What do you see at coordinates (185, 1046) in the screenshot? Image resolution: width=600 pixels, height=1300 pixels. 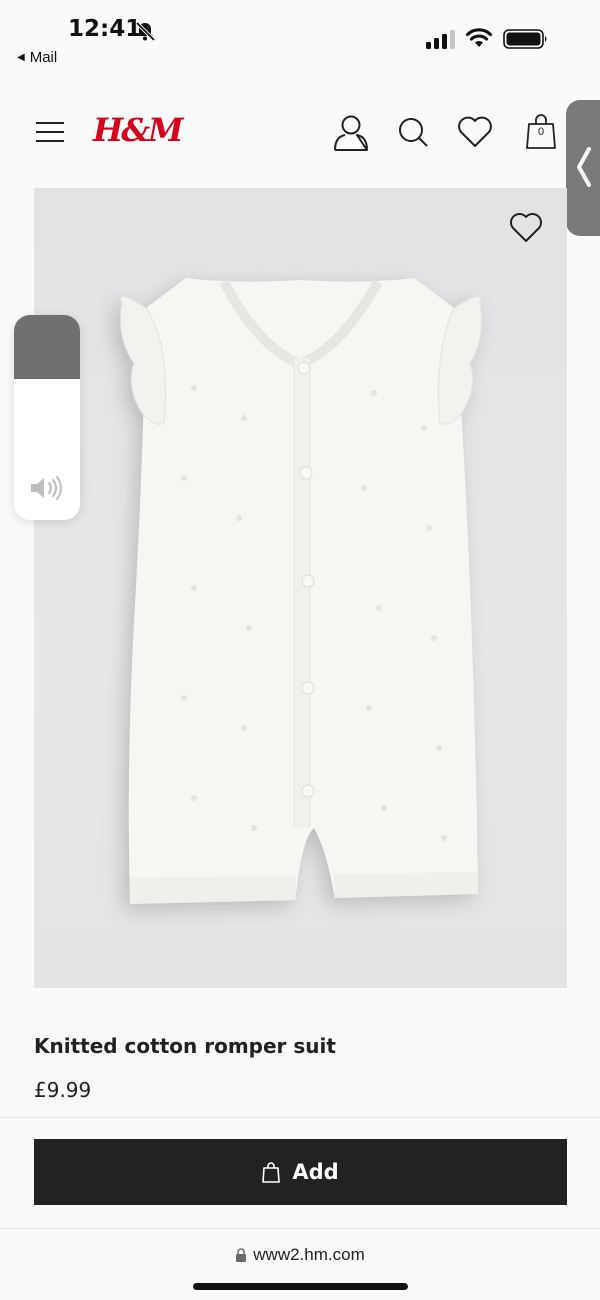 I see `product-title: Knitted cotton romper suit` at bounding box center [185, 1046].